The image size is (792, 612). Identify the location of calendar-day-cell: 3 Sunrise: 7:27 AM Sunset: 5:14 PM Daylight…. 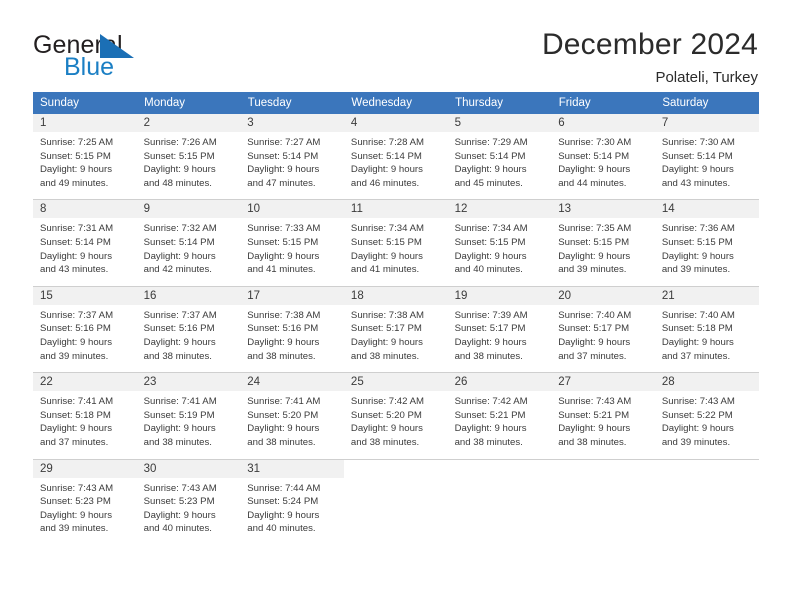
(292, 157).